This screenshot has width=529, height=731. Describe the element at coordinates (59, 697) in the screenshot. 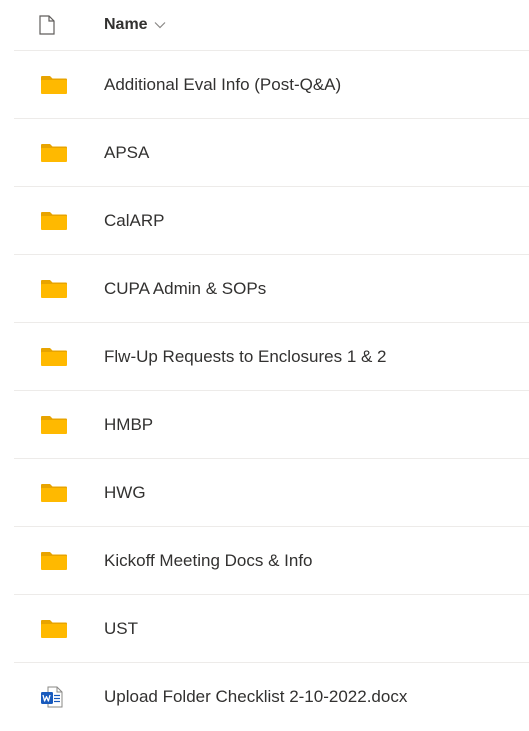

I see `word-document-icon` at that location.